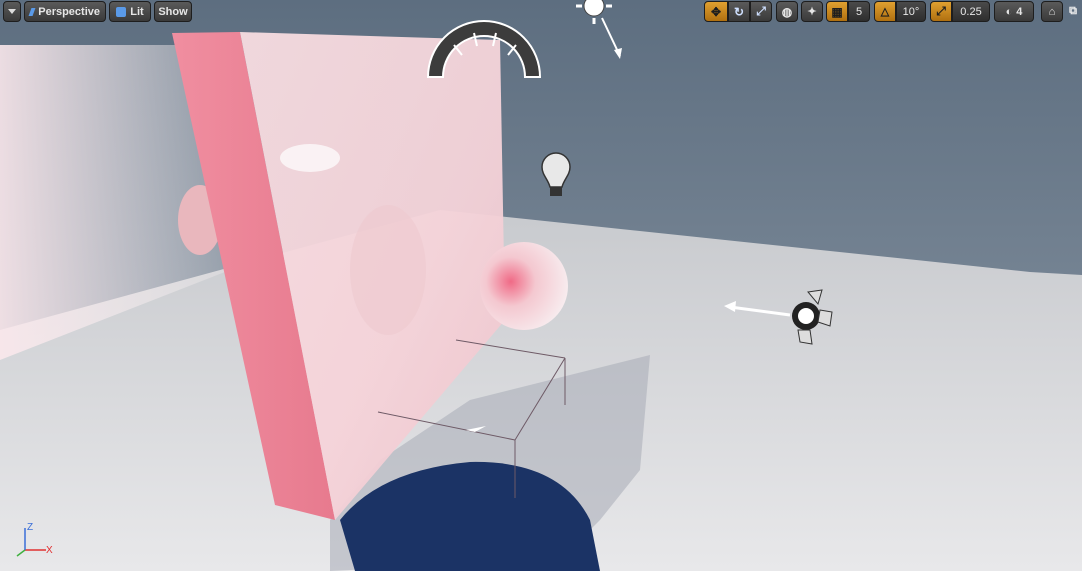 The image size is (1082, 571). I want to click on axis-z-label: Z, so click(30, 527).